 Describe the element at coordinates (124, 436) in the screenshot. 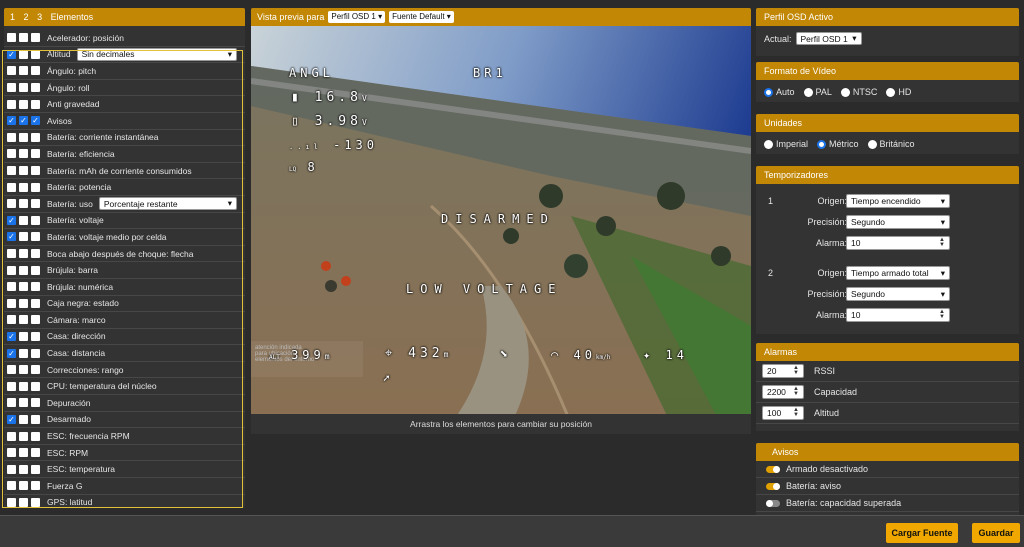

I see `element-row: ESC: frecuencia RPM` at that location.